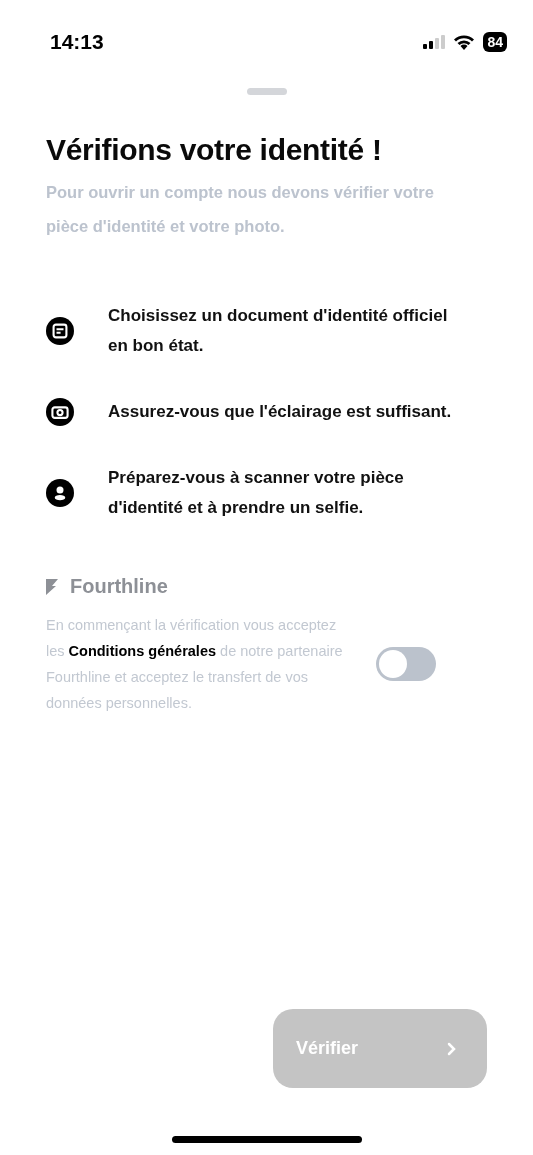 The width and height of the screenshot is (533, 1155). Describe the element at coordinates (495, 42) in the screenshot. I see `battery-level: 84` at that location.